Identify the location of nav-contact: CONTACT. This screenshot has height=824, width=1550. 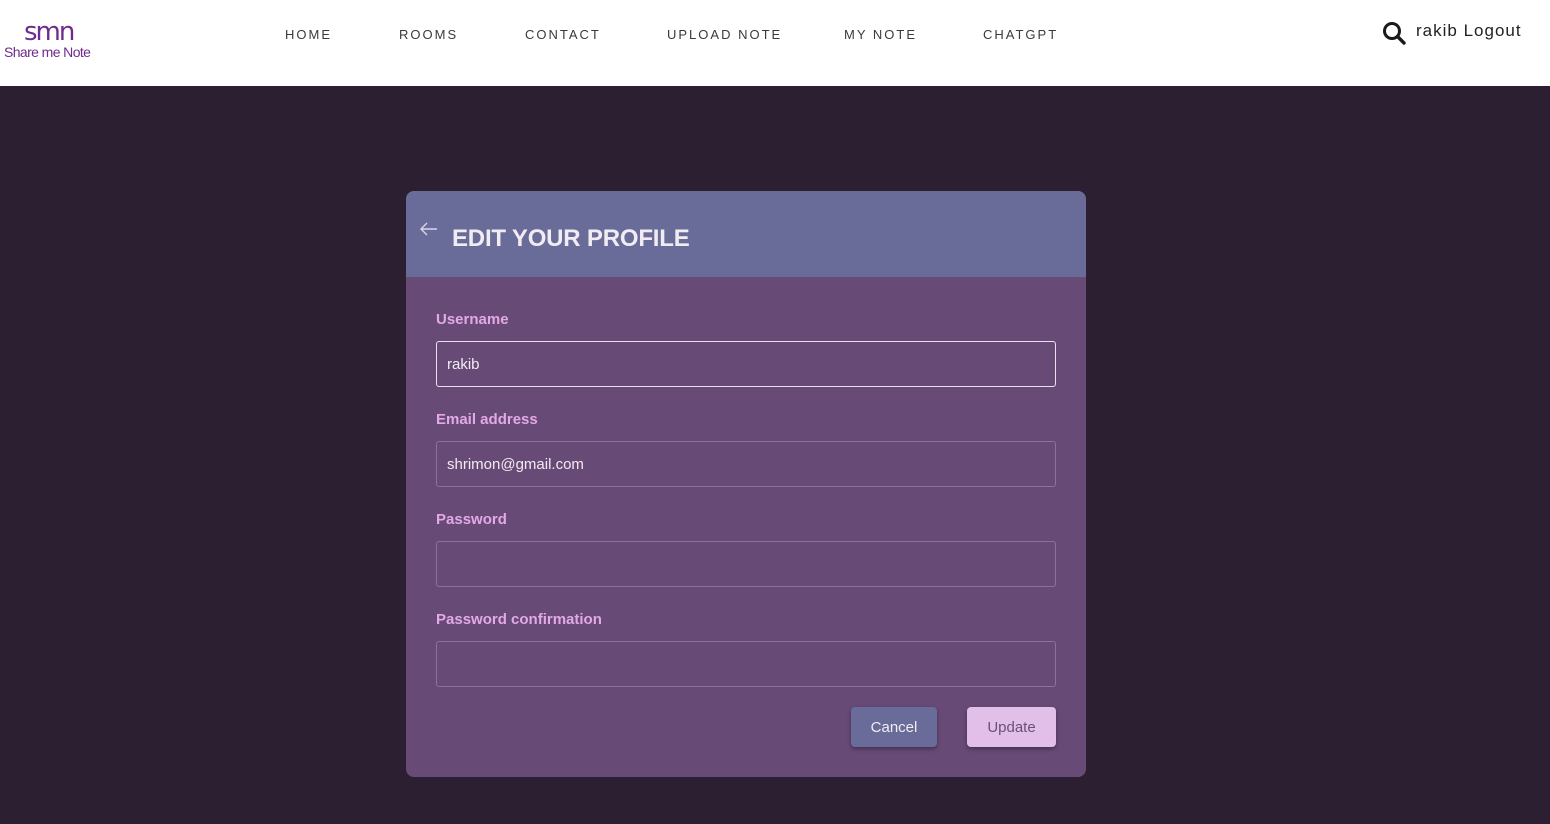
(563, 35).